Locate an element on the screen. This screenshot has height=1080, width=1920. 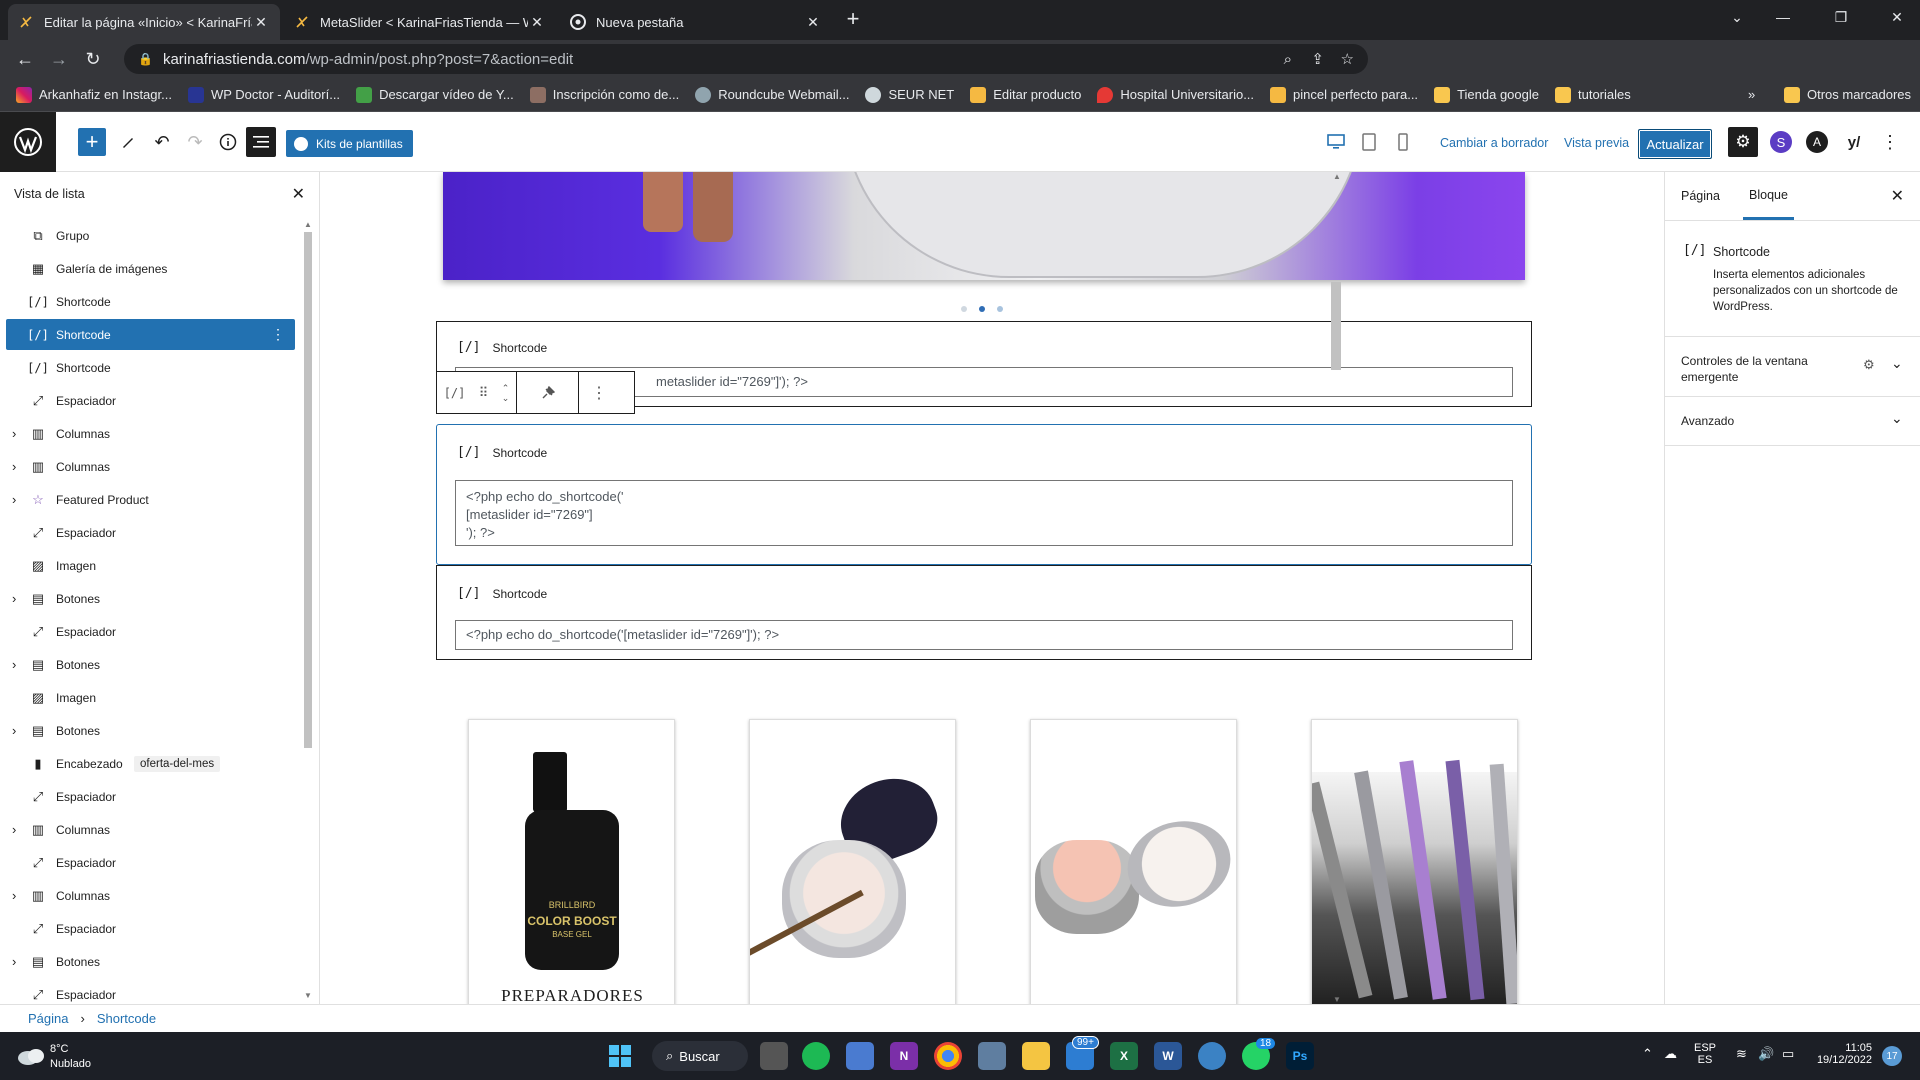
desktop-preview-icon is located at coordinates (1336, 142).